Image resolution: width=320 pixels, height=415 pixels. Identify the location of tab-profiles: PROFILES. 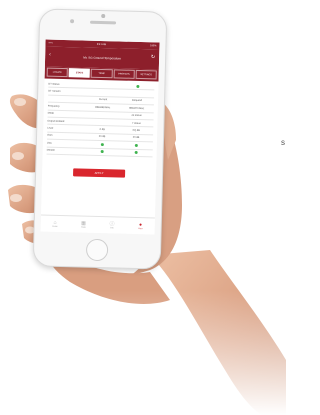
(124, 74).